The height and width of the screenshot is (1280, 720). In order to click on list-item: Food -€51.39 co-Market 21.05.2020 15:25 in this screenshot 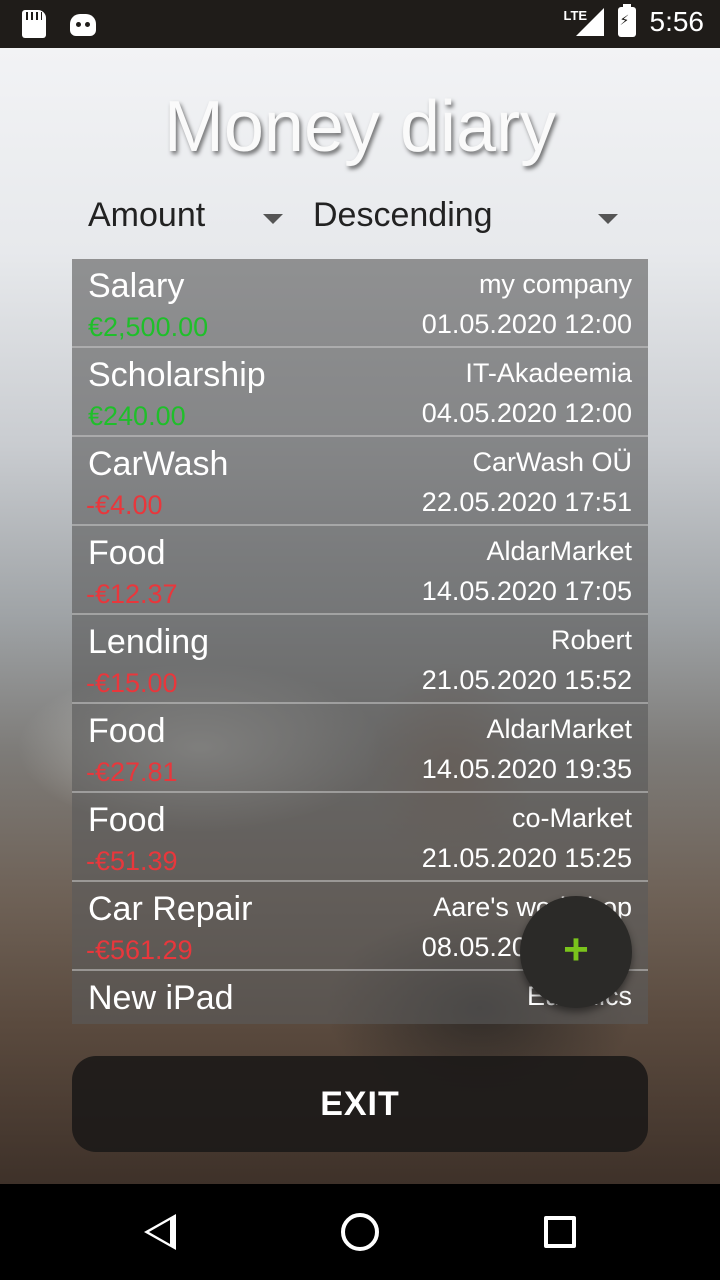, I will do `click(360, 837)`.